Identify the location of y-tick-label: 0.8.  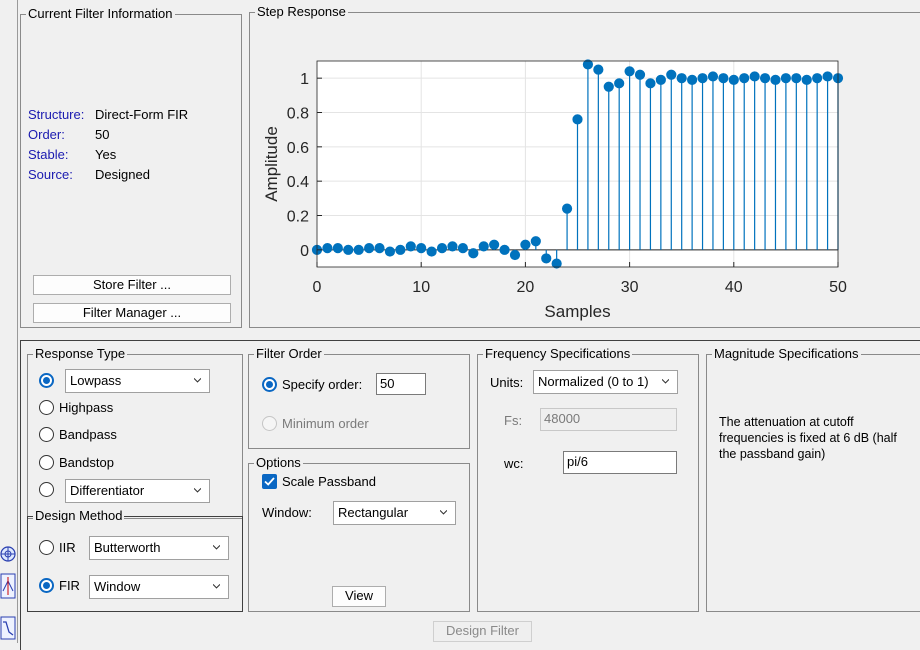
(298, 114).